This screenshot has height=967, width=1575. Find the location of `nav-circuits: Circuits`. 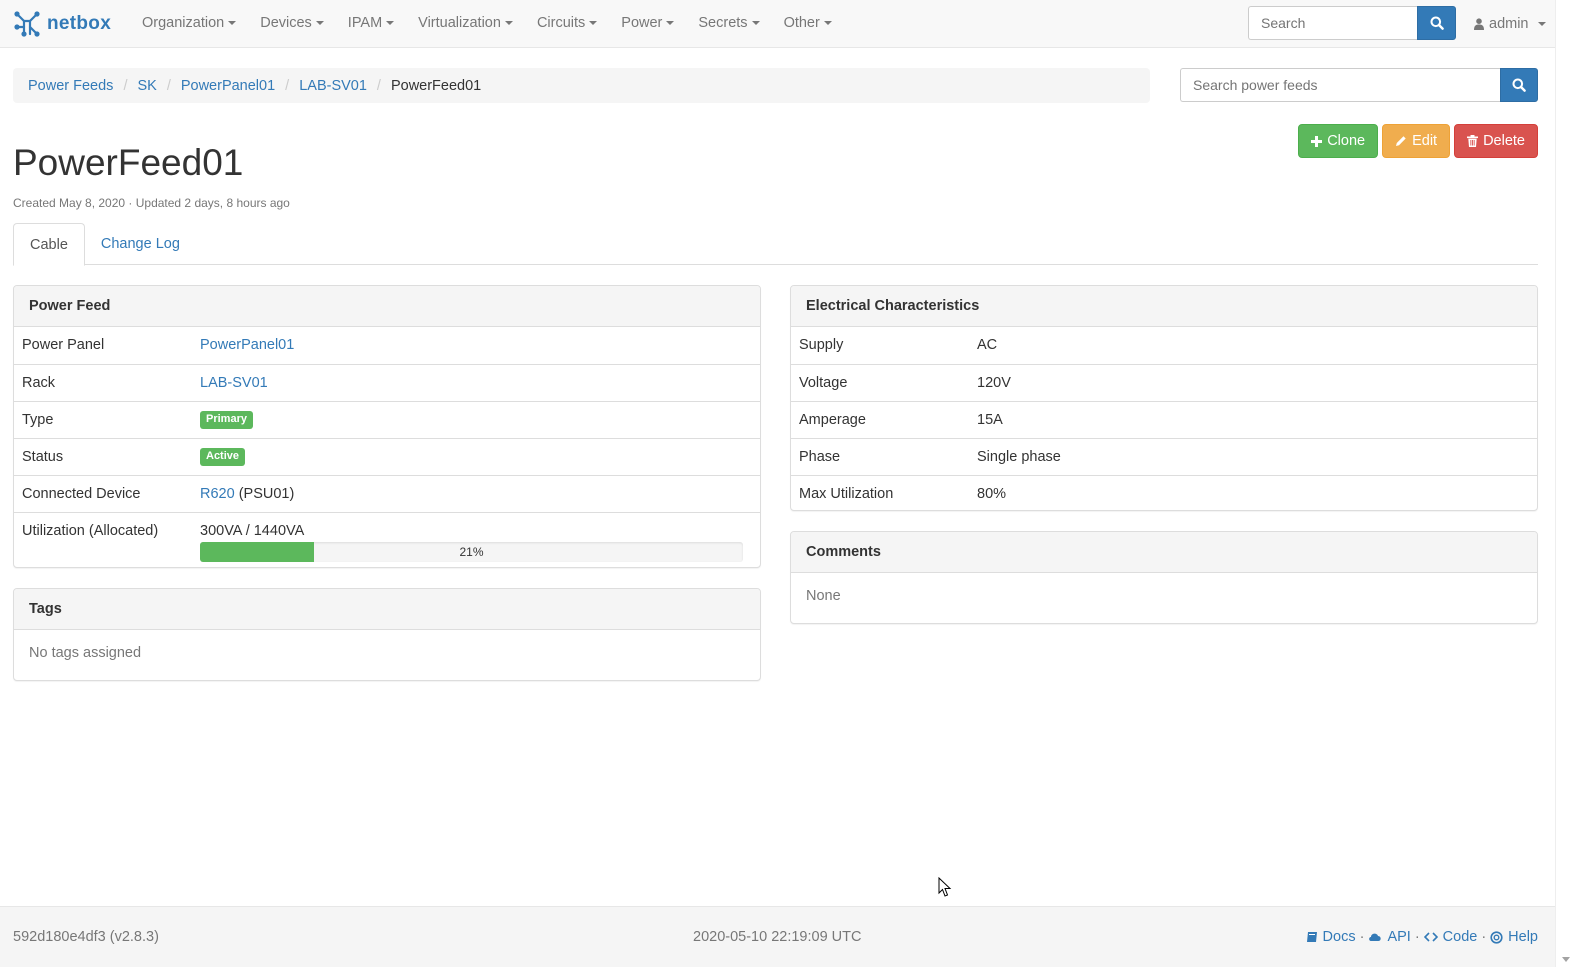

nav-circuits: Circuits is located at coordinates (567, 23).